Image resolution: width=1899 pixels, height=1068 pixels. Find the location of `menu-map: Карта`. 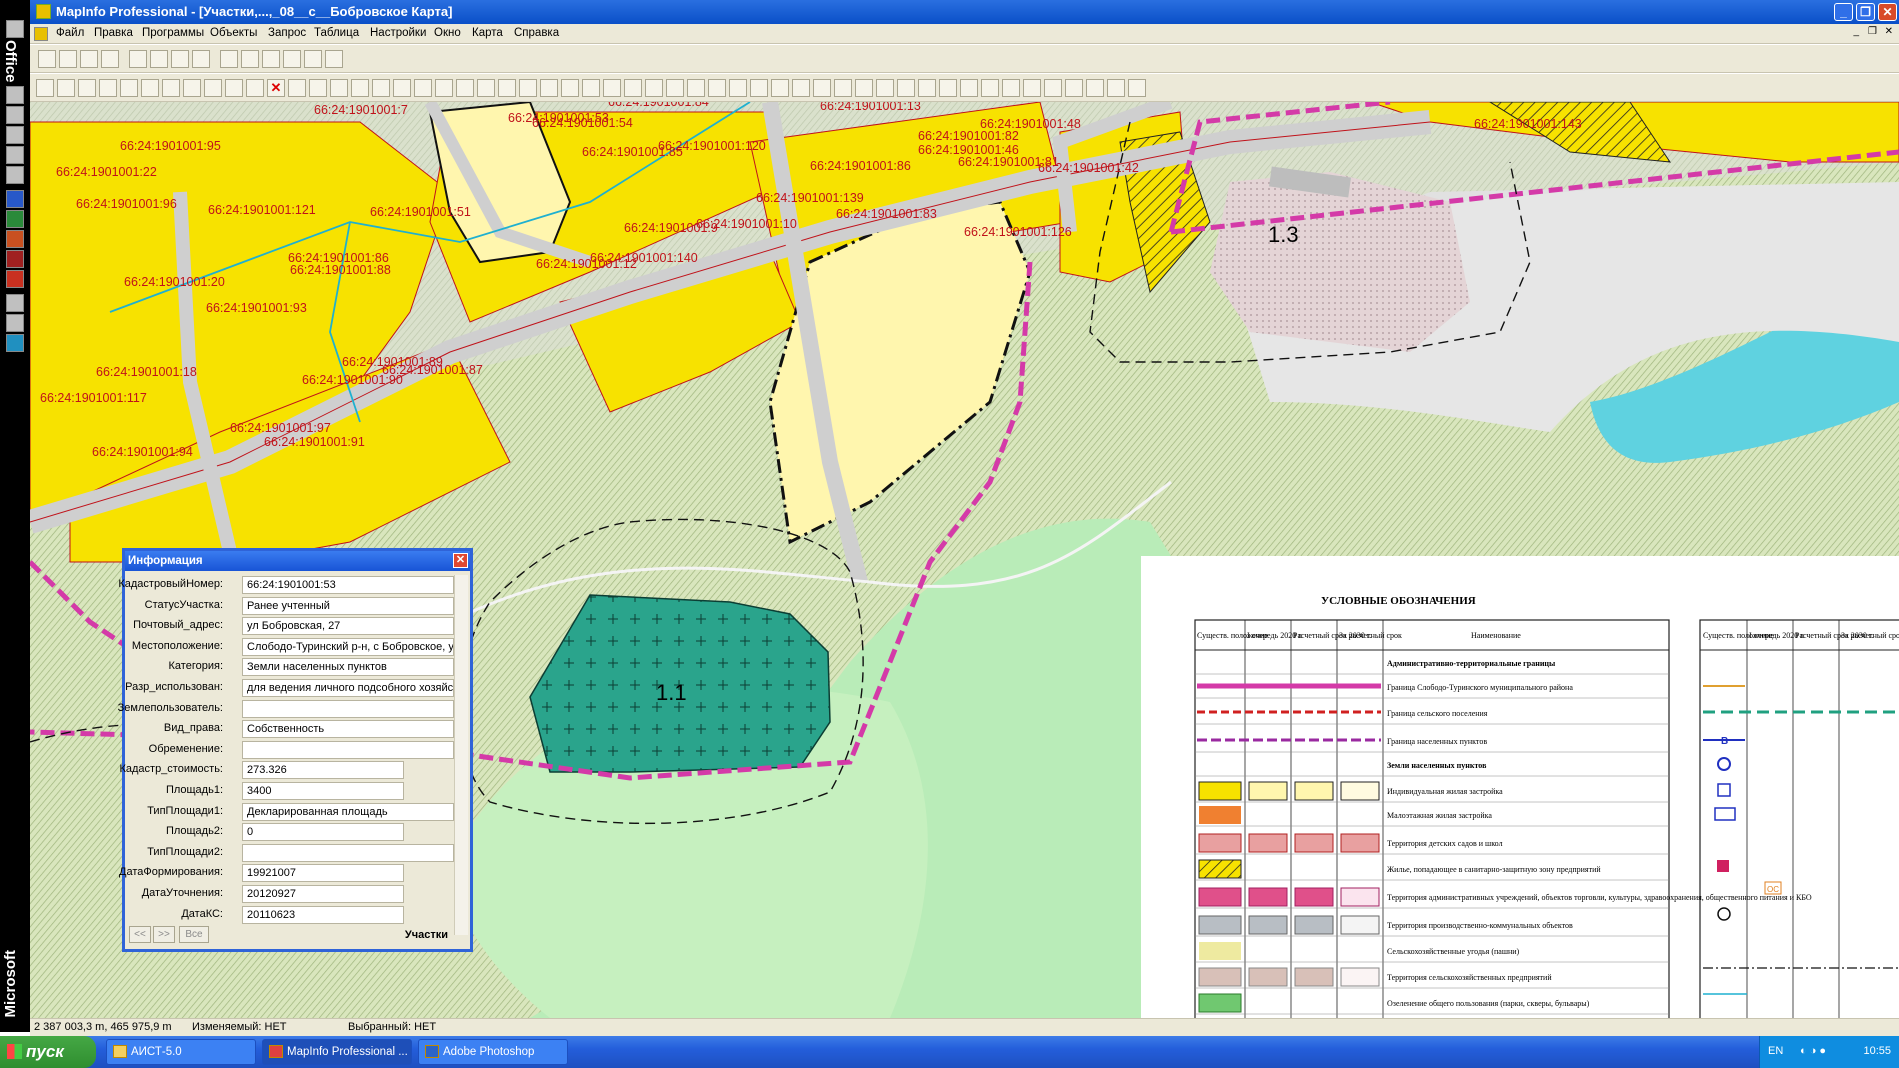

menu-map: Карта is located at coordinates (487, 33).